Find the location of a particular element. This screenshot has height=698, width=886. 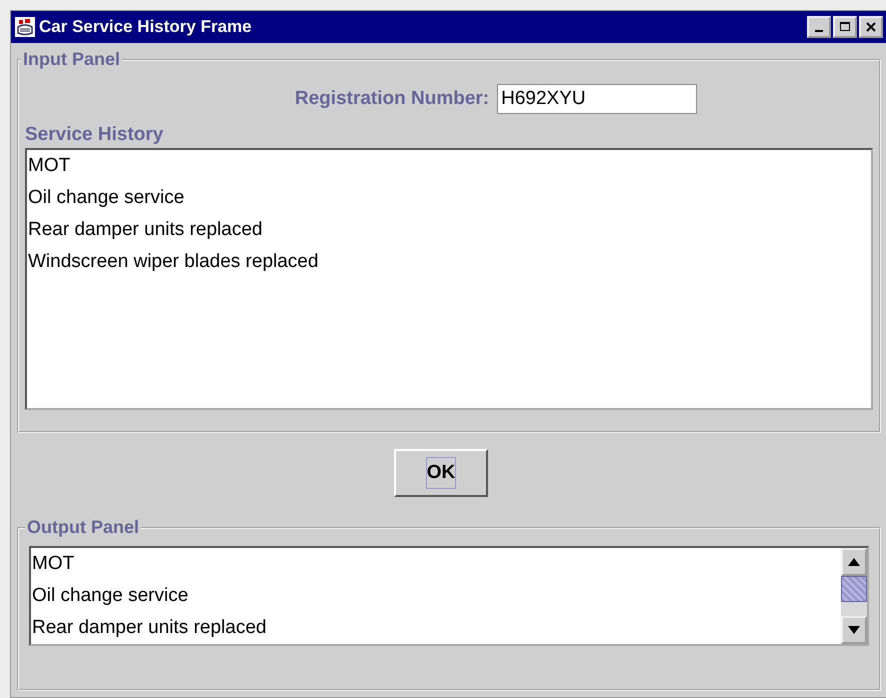

up-arrow-icon is located at coordinates (854, 562).